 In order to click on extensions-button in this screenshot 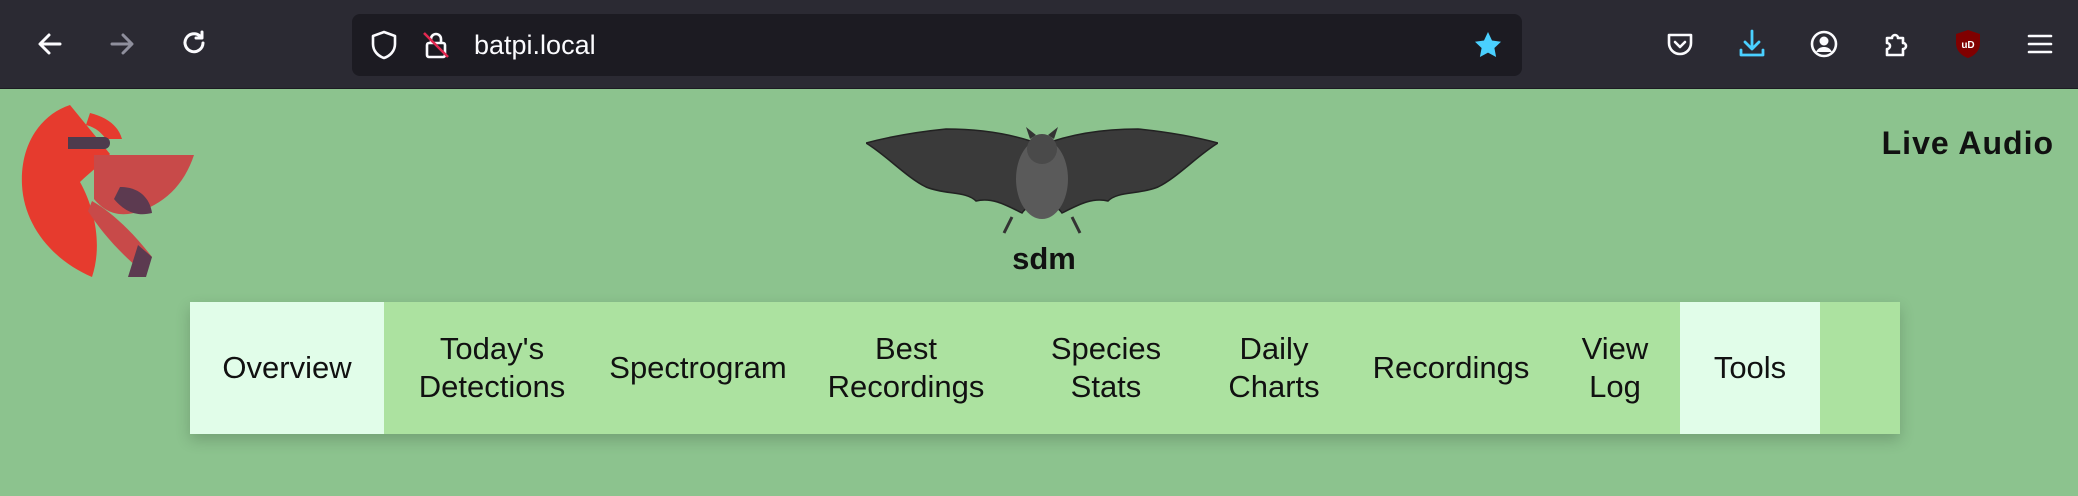, I will do `click(1896, 44)`.